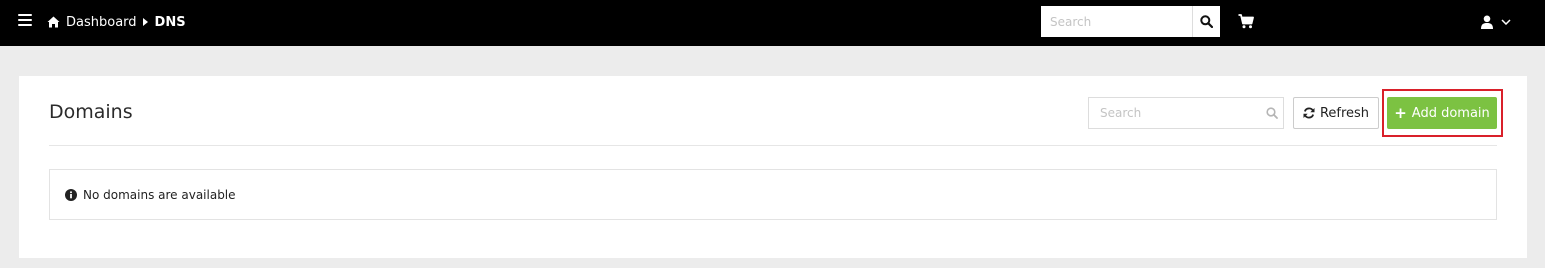  What do you see at coordinates (1506, 22) in the screenshot?
I see `chevron-down-icon` at bounding box center [1506, 22].